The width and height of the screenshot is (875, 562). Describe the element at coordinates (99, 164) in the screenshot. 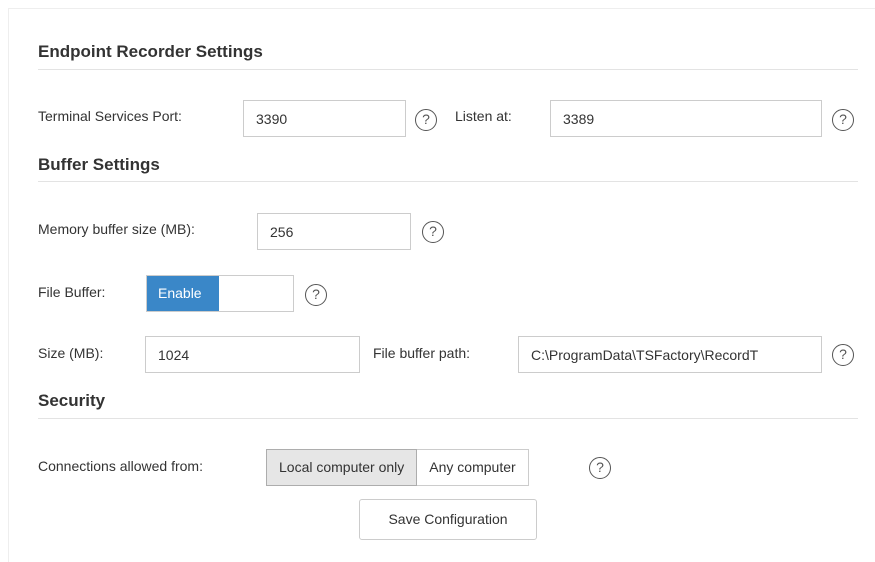

I see `section-title-buffer: Buffer Settings` at that location.